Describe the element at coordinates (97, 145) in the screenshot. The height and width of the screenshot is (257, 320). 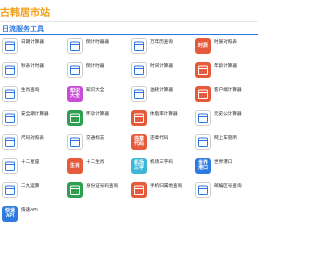
I see `tool-item: 交通标志` at that location.